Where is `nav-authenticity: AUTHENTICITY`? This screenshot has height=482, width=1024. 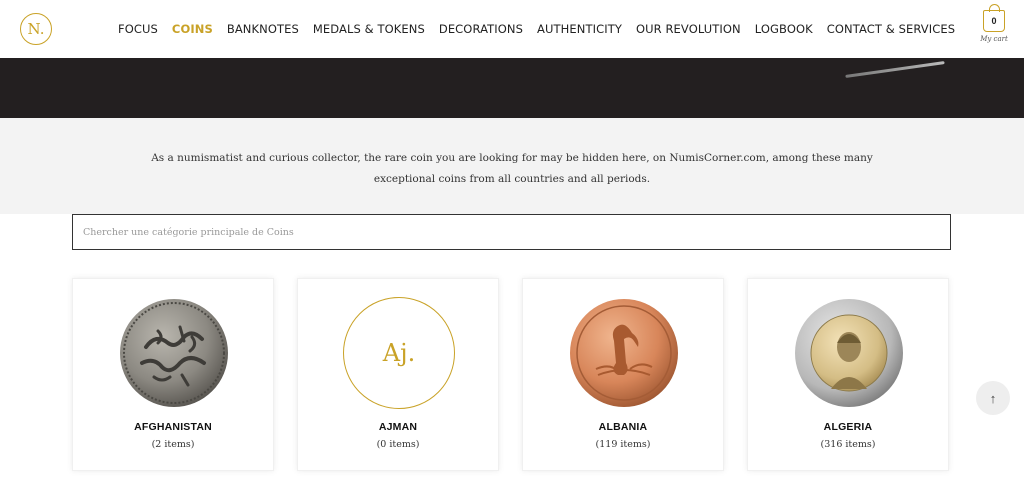
nav-authenticity: AUTHENTICITY is located at coordinates (579, 29).